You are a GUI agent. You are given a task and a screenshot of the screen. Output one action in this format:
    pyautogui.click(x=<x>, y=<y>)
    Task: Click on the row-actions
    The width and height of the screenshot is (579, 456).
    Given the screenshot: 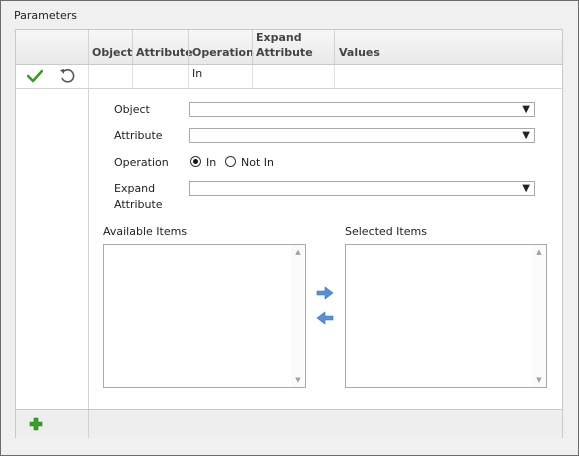 What is the action you would take?
    pyautogui.click(x=52, y=76)
    